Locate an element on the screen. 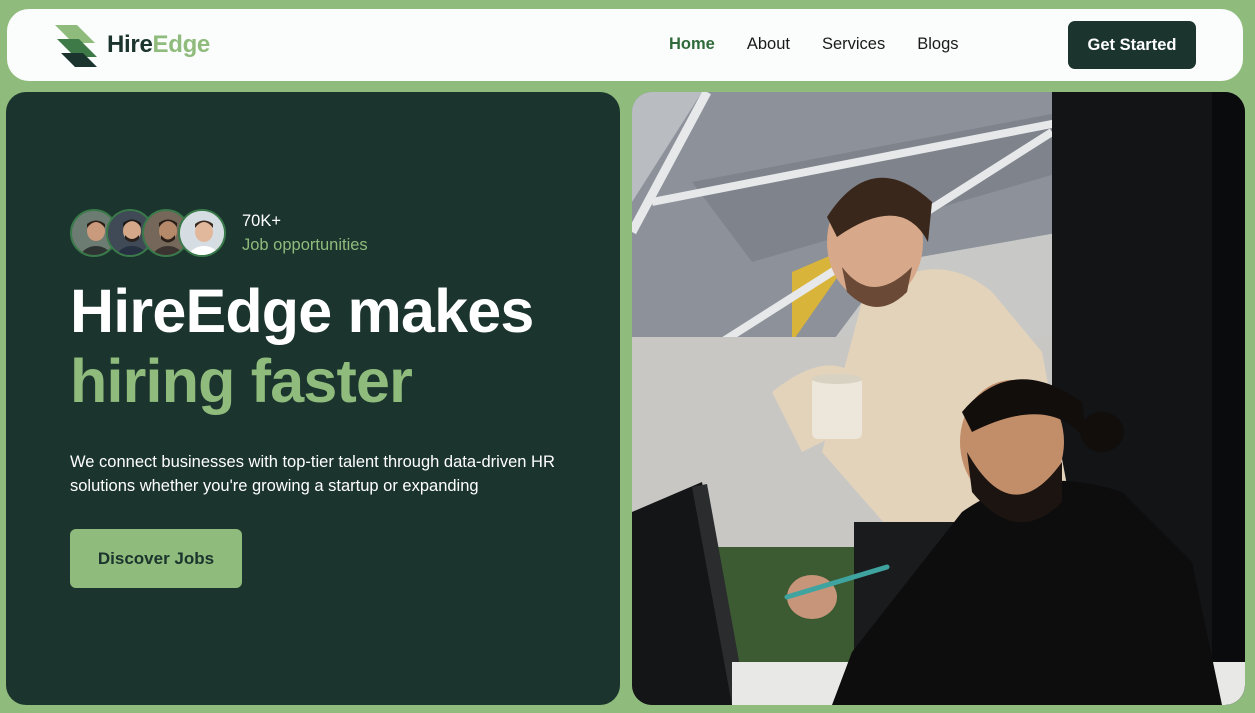 This screenshot has width=1255, height=713. logo: HireEdge is located at coordinates (132, 45).